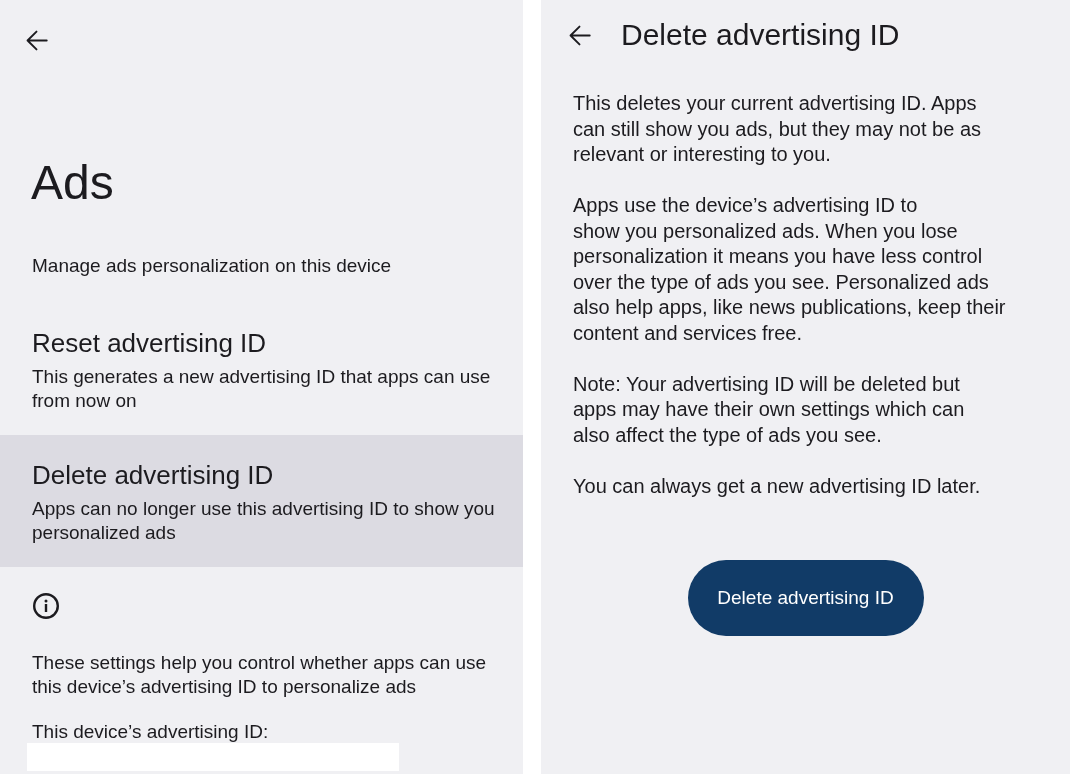 This screenshot has width=1073, height=774. What do you see at coordinates (760, 35) in the screenshot?
I see `screen-title: Delete advertising ID` at bounding box center [760, 35].